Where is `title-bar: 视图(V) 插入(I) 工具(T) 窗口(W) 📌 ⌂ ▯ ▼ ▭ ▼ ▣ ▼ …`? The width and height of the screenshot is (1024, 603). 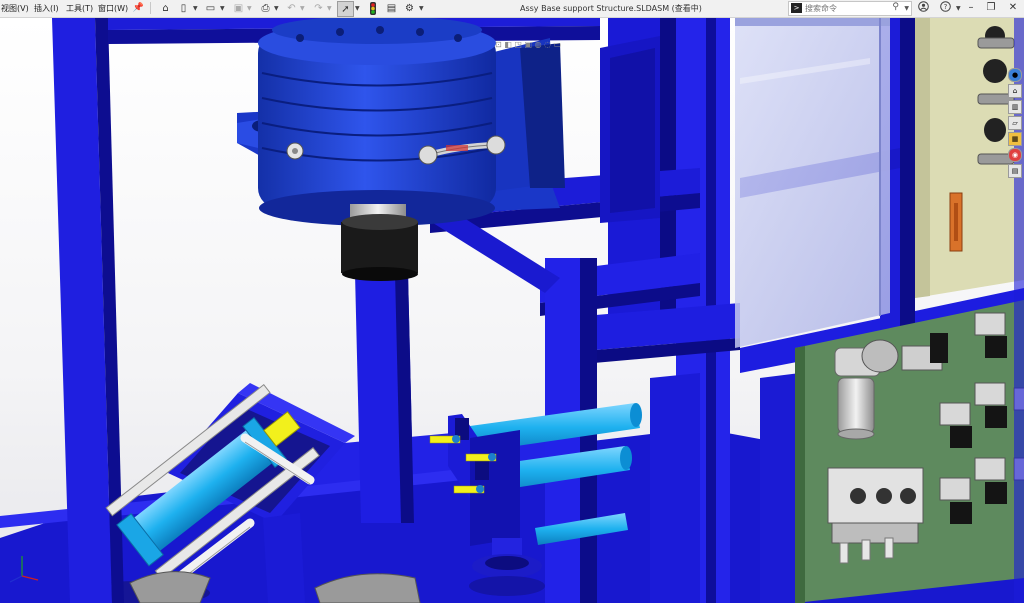 title-bar: 视图(V) 插入(I) 工具(T) 窗口(W) 📌 ⌂ ▯ ▼ ▭ ▼ ▣ ▼ … is located at coordinates (512, 9).